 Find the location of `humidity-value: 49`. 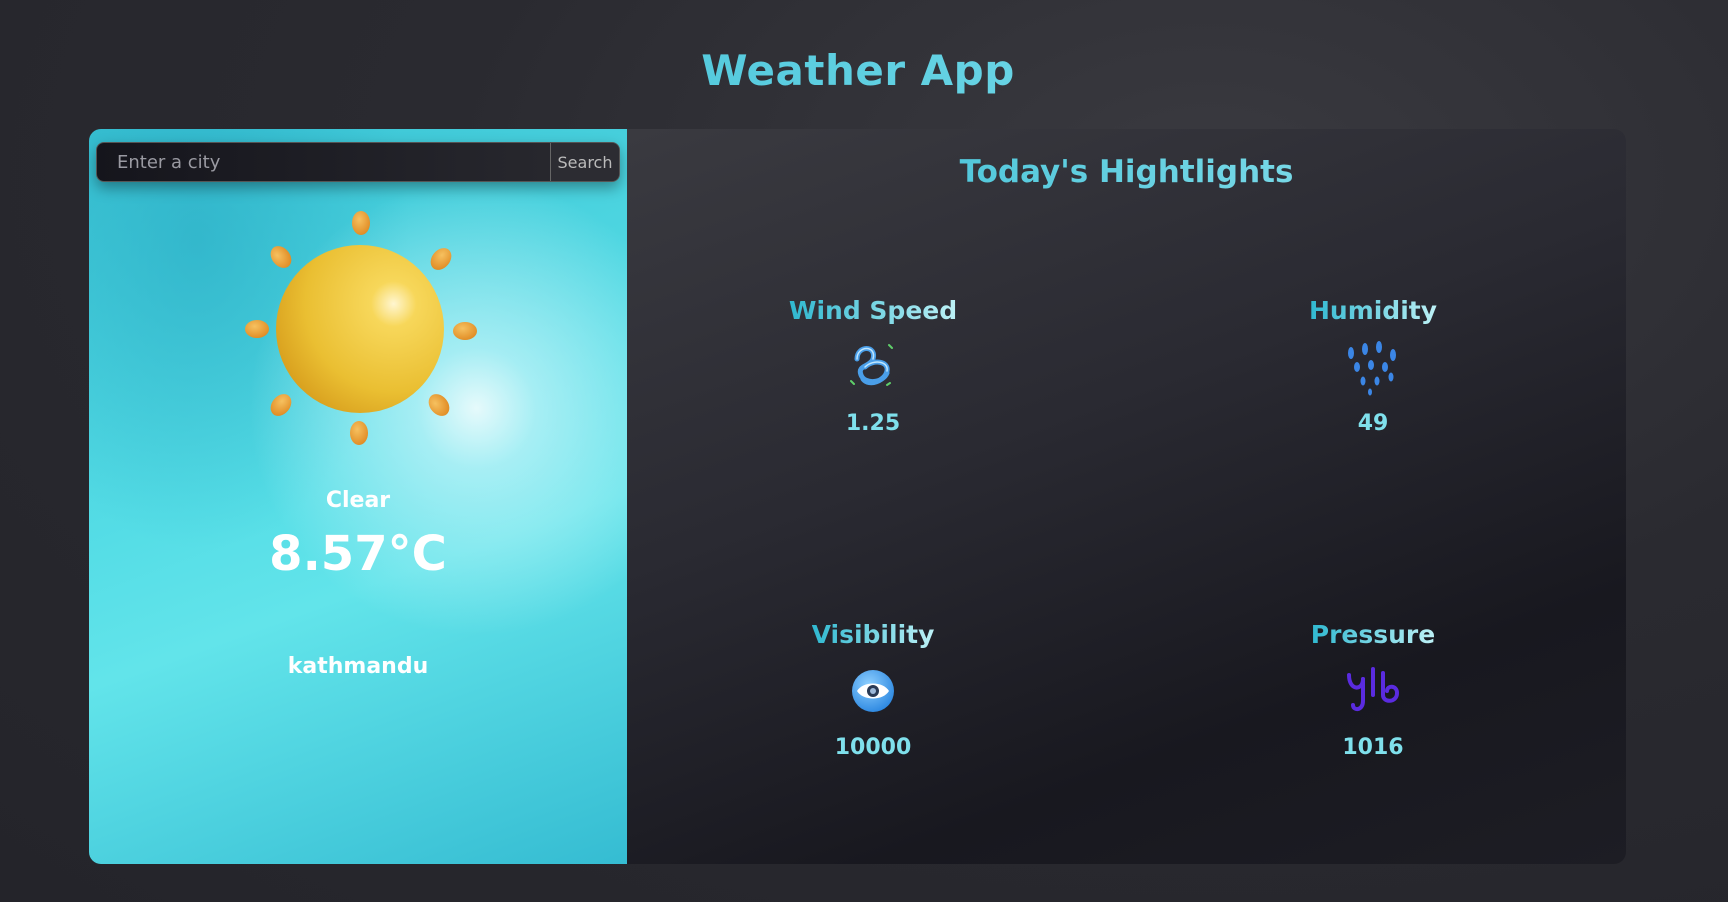

humidity-value: 49 is located at coordinates (1373, 423).